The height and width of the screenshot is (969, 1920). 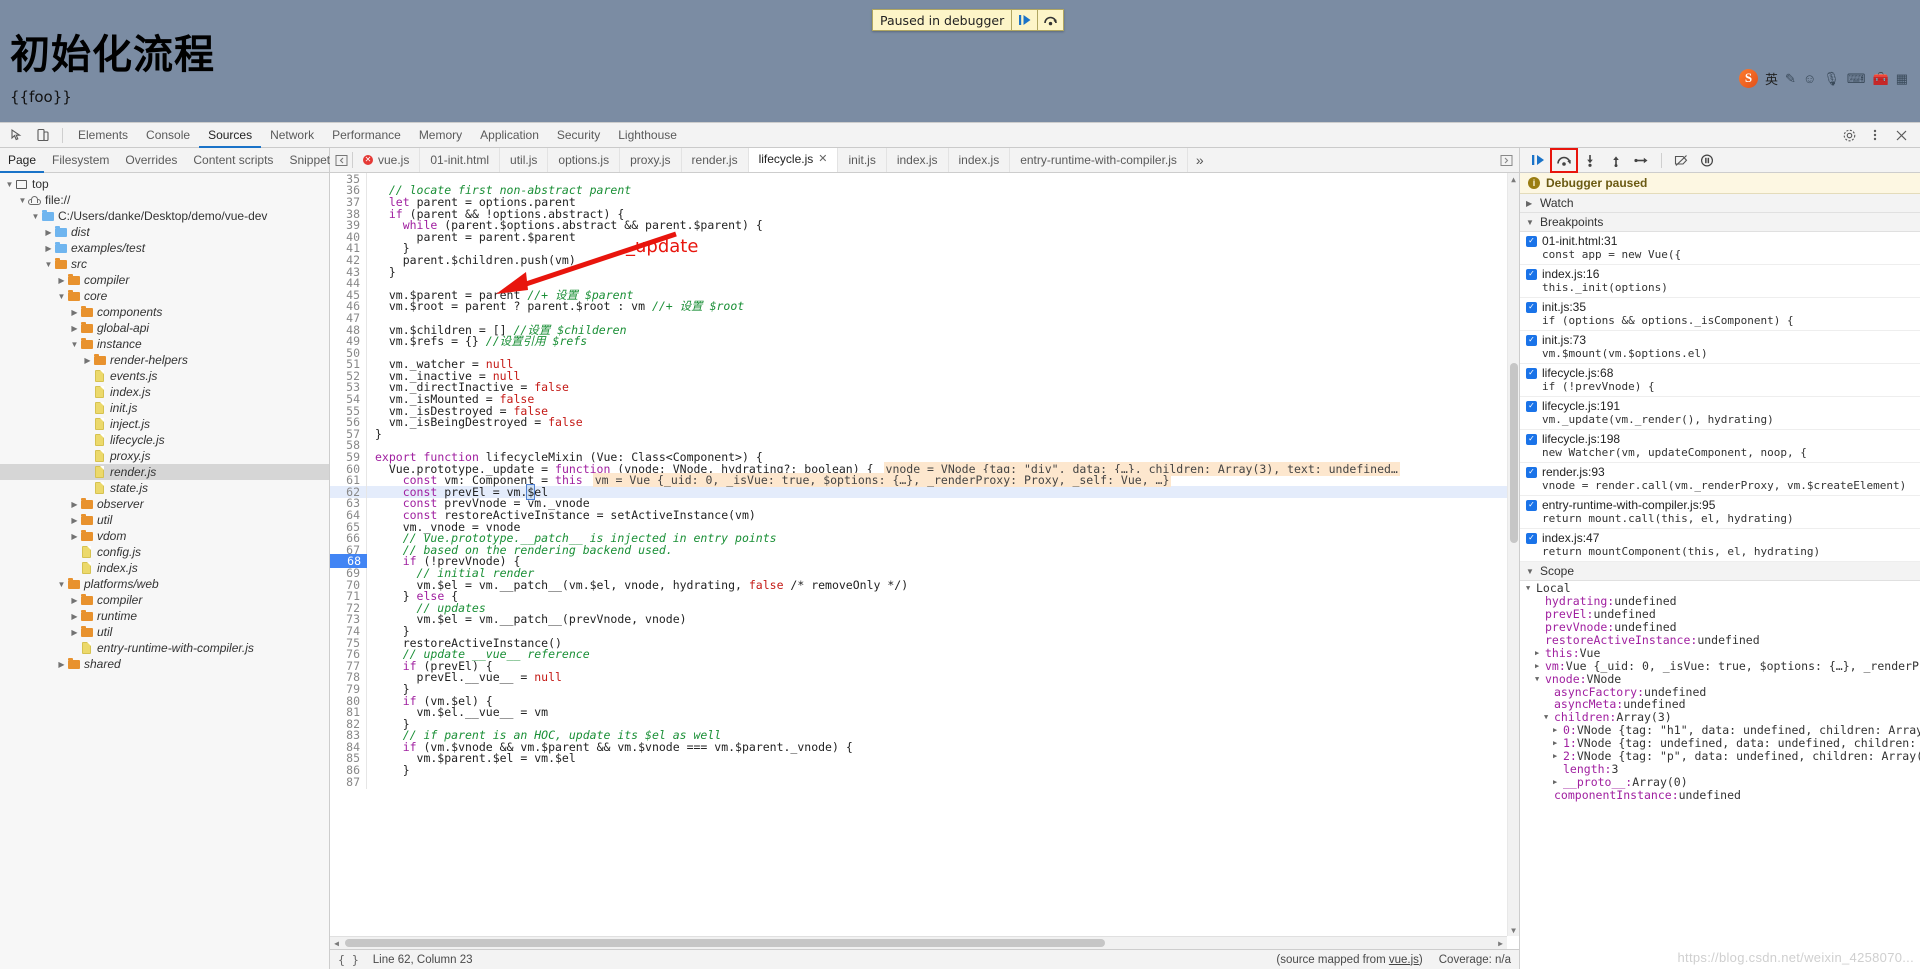 I want to click on scope-entry: ▶asyncMeta: undefined, so click(x=1720, y=704).